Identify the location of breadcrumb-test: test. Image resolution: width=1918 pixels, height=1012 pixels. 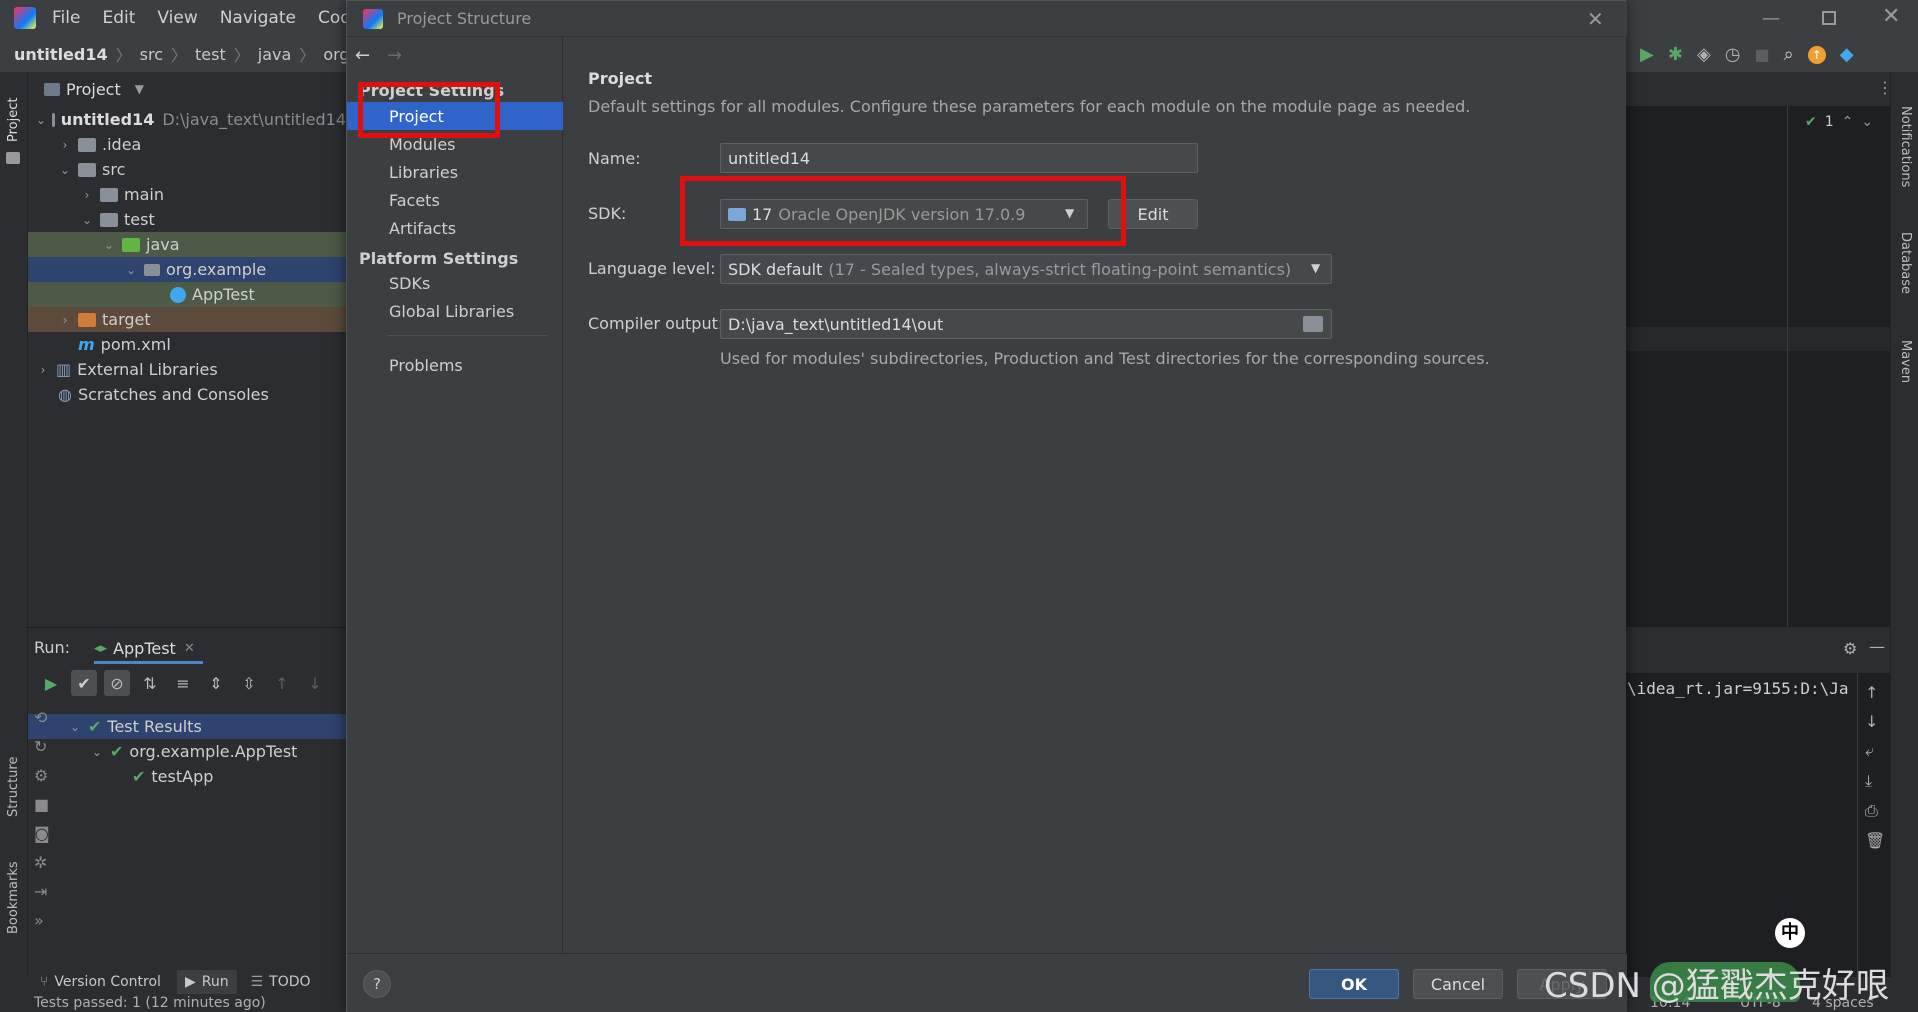
(210, 54).